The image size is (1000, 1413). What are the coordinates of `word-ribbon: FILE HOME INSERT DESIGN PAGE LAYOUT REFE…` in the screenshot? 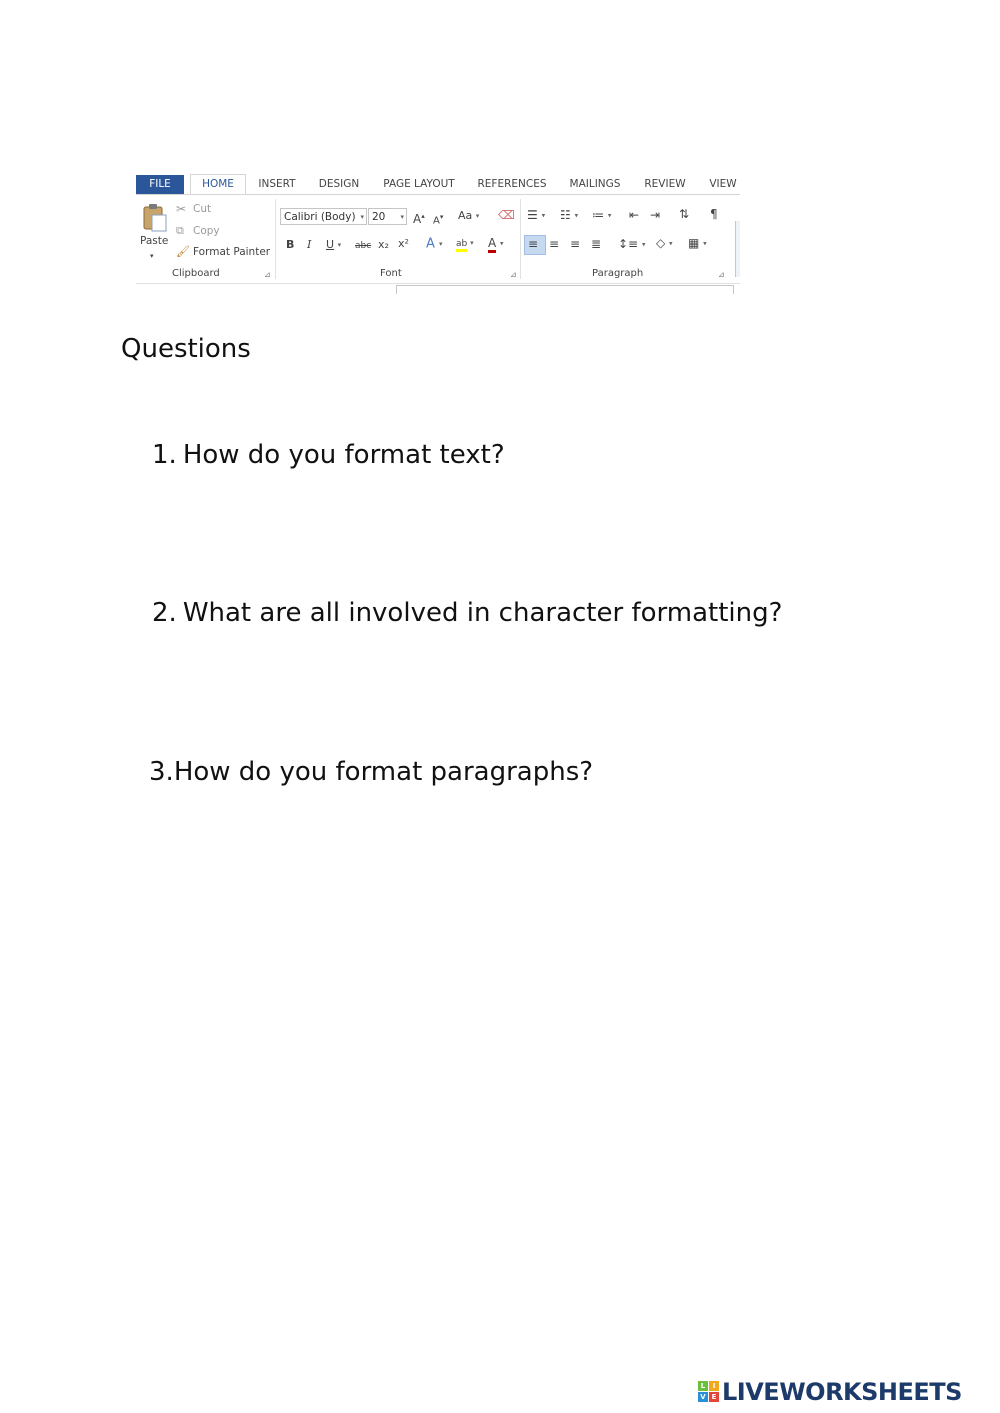 It's located at (438, 234).